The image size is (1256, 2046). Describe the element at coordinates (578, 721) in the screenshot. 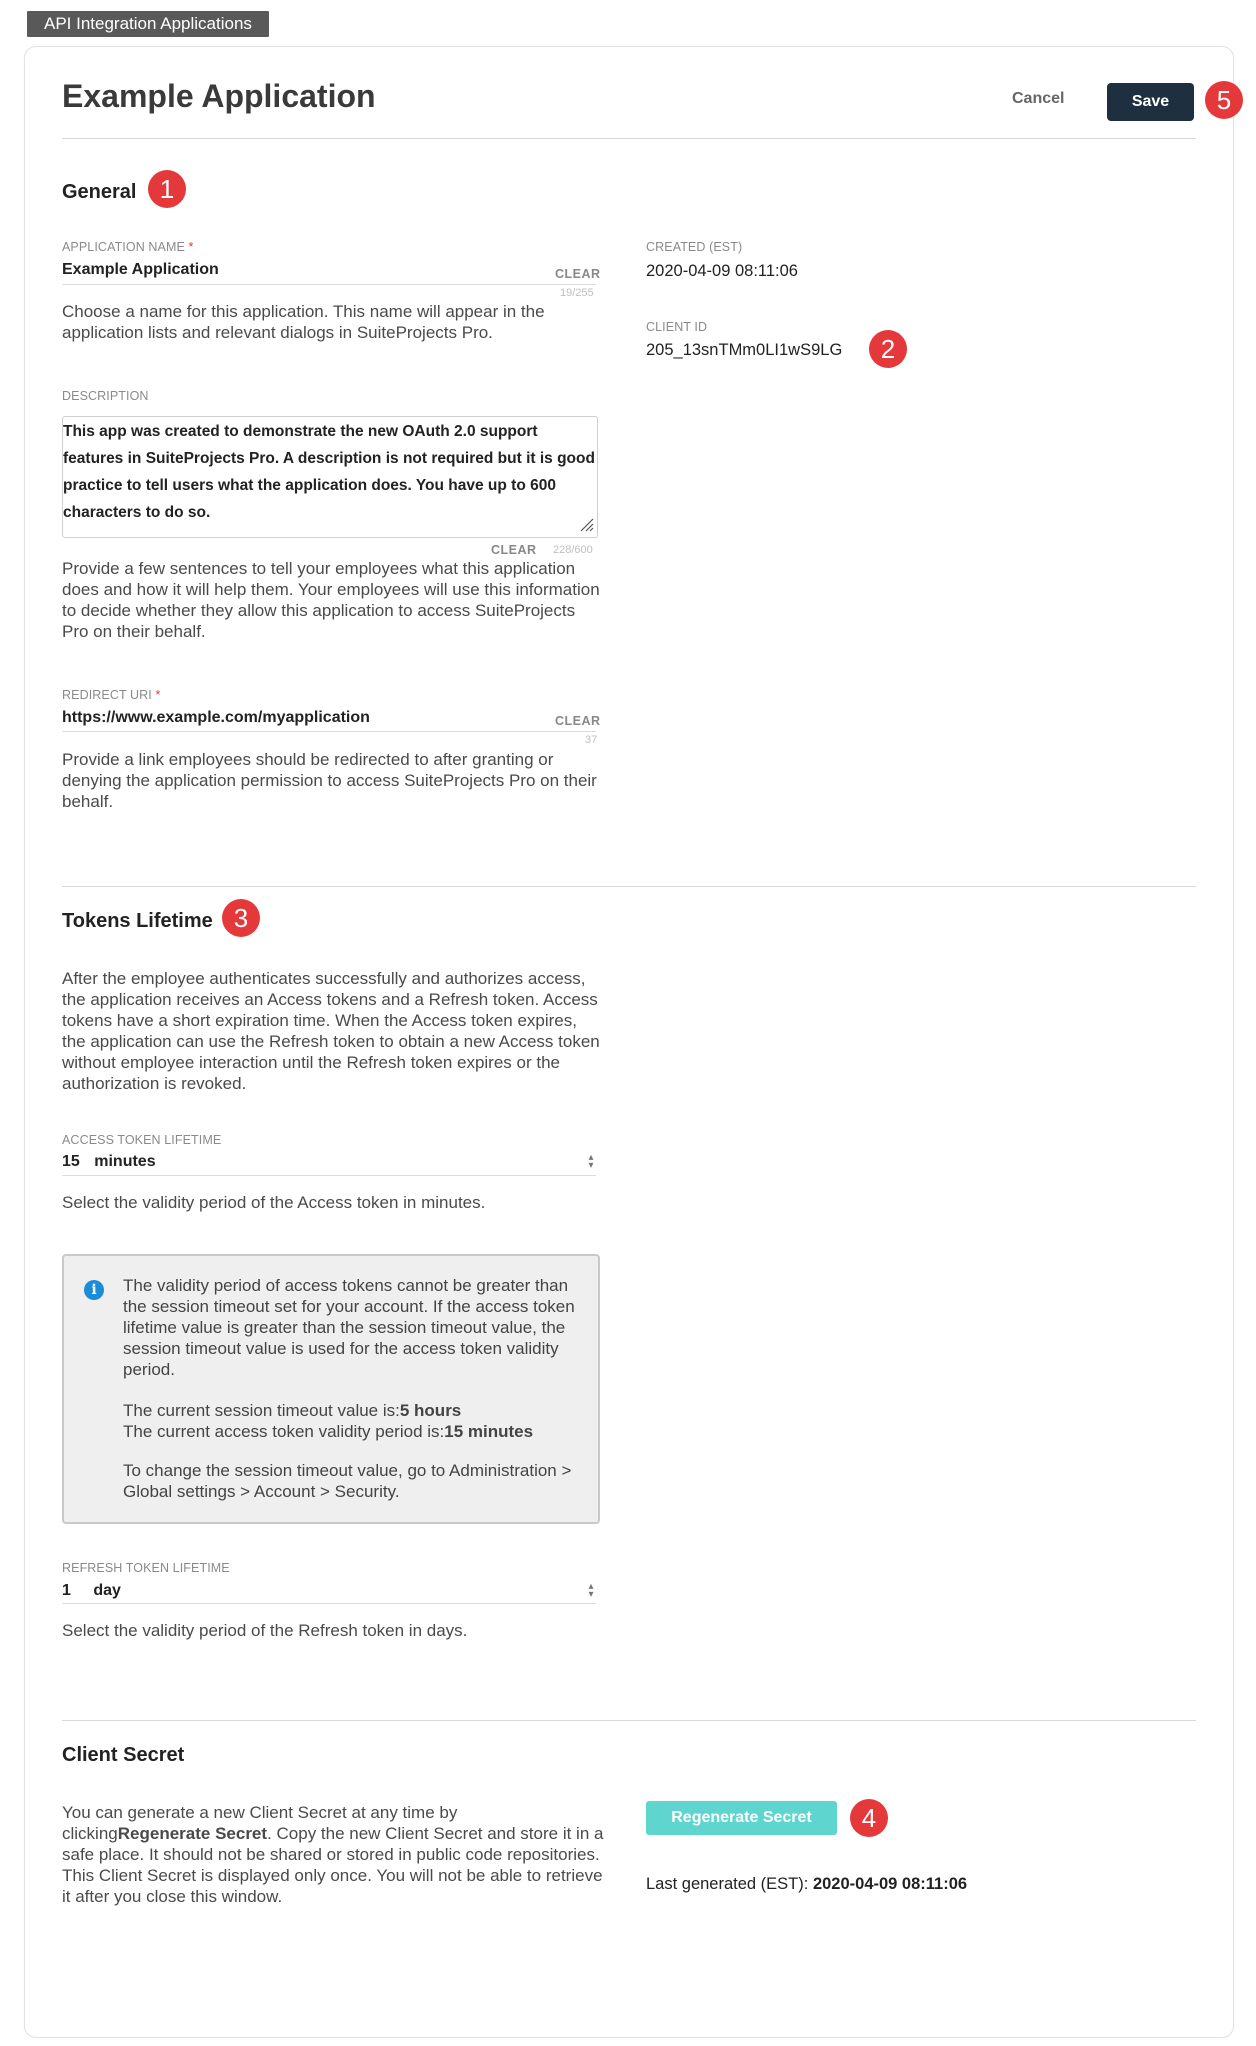

I see `redirect-uri-clear-button: CLEAR` at that location.